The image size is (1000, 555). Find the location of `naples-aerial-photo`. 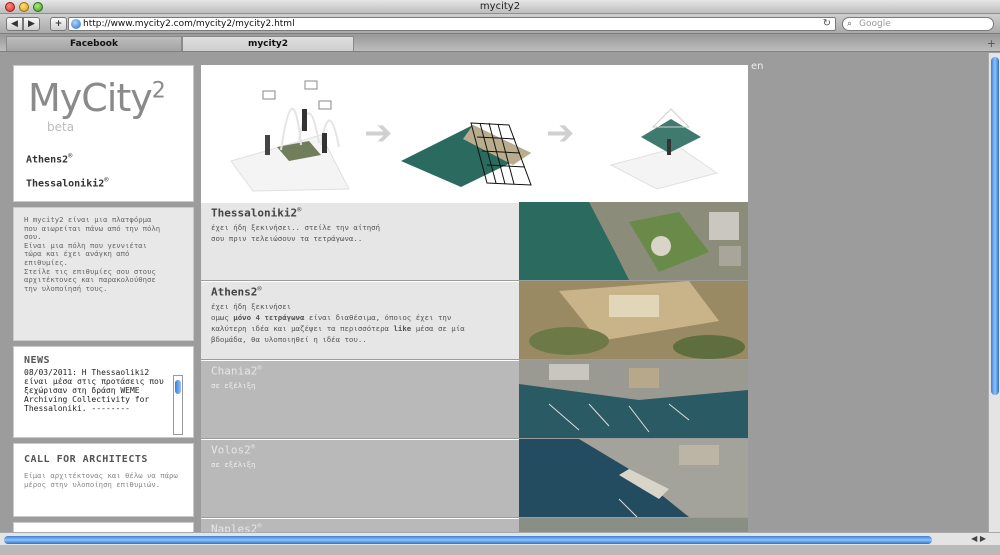

naples-aerial-photo is located at coordinates (633, 525).